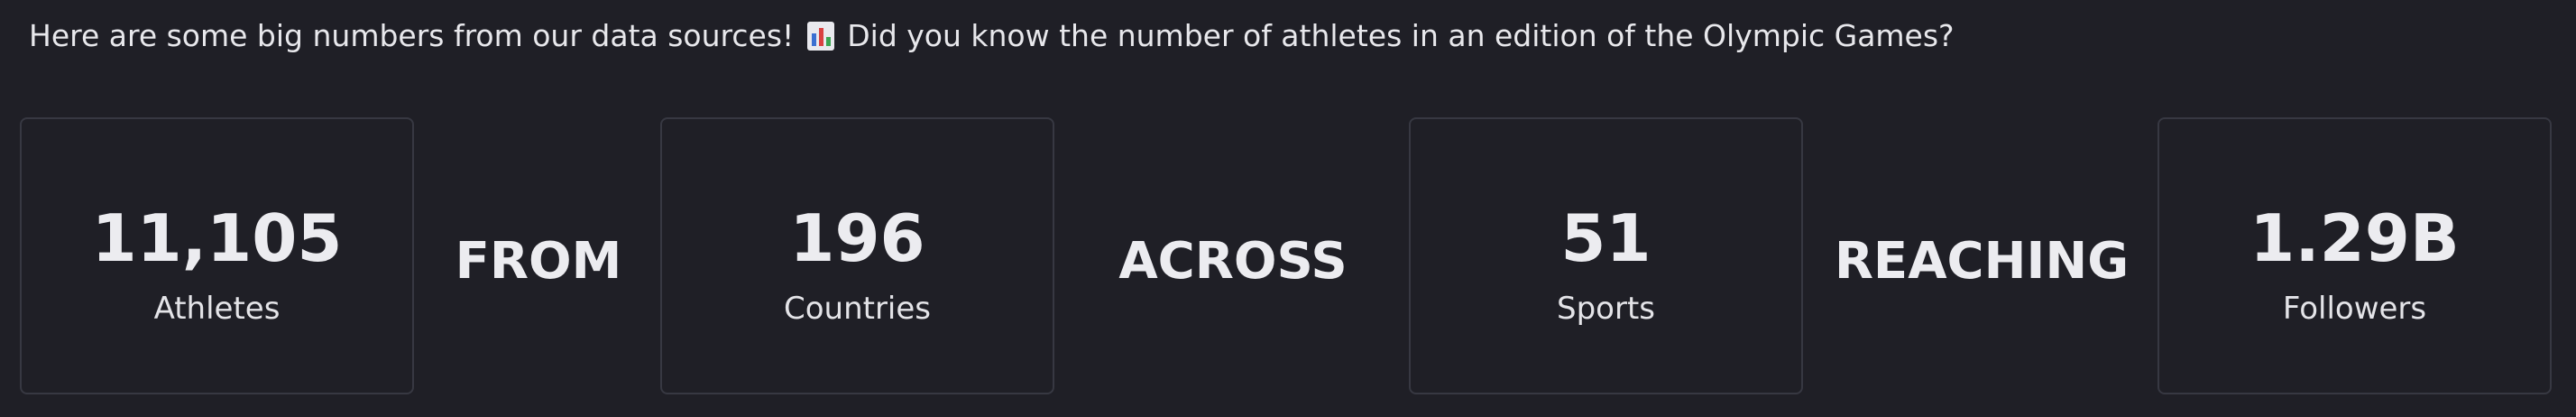  I want to click on stat-card-followers: 1.29B Followers, so click(2355, 256).